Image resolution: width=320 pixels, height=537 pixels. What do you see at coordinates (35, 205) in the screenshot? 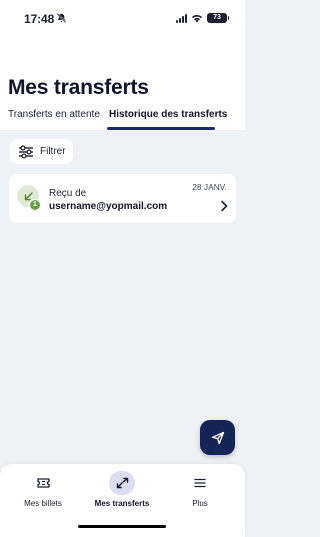
I see `count-badge: 1` at bounding box center [35, 205].